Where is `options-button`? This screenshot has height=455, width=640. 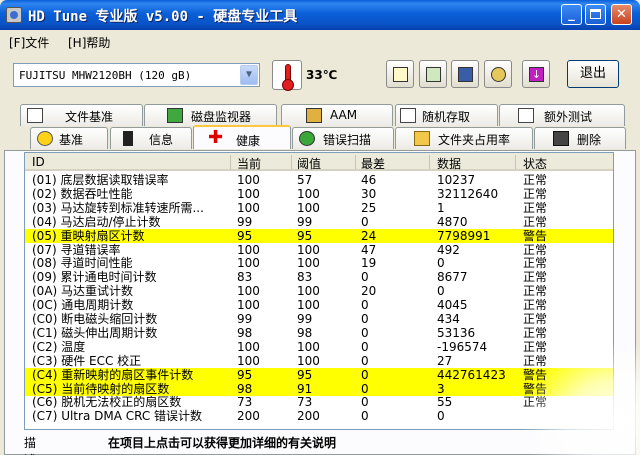
options-button is located at coordinates (498, 74).